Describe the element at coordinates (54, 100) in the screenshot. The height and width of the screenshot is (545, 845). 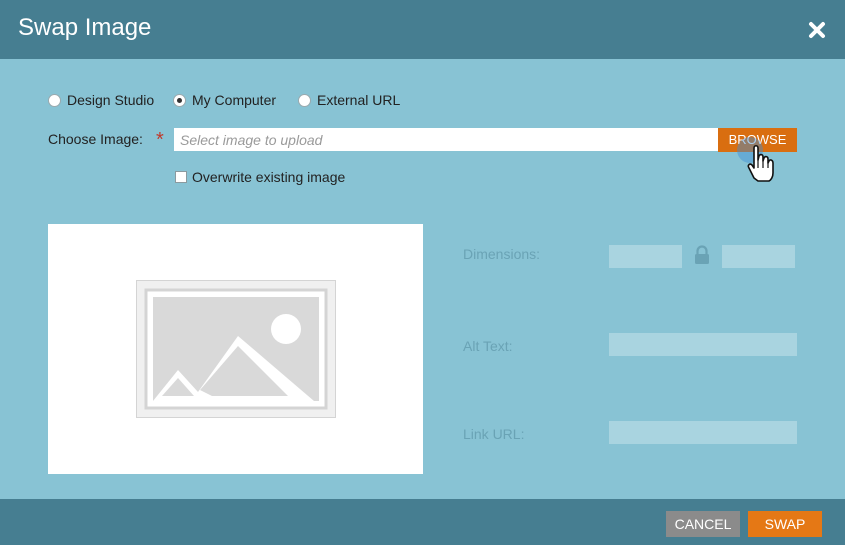
I see `radio-design-studio-circle` at that location.